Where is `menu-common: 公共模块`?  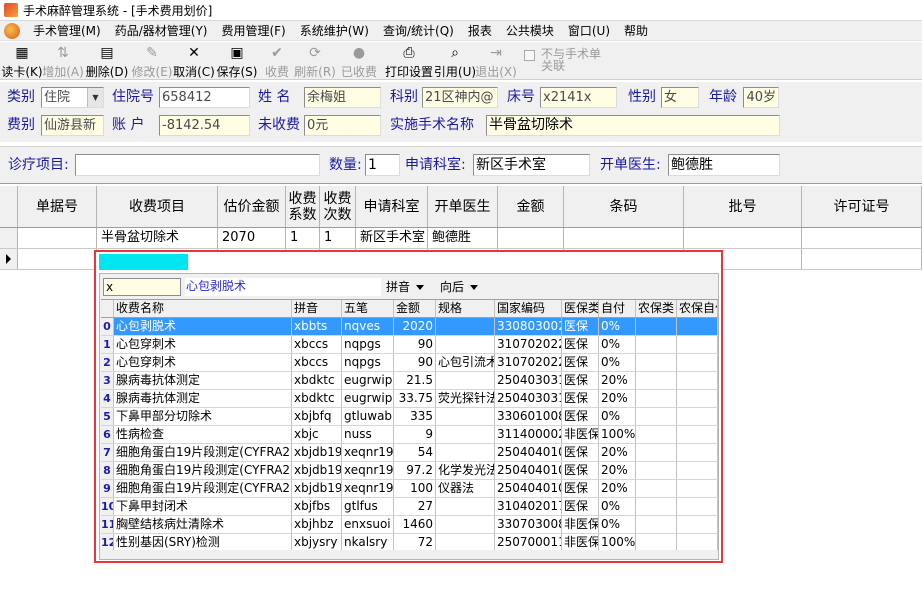 menu-common: 公共模块 is located at coordinates (530, 31).